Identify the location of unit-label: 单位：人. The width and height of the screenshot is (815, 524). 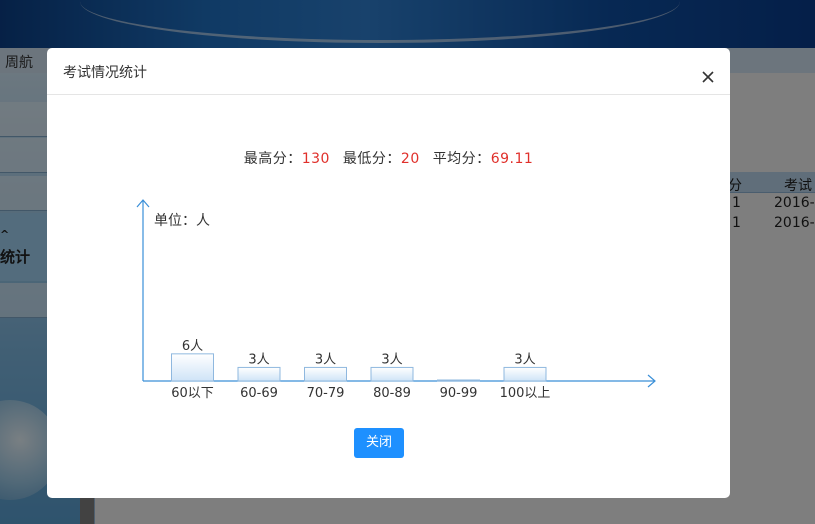
(182, 221).